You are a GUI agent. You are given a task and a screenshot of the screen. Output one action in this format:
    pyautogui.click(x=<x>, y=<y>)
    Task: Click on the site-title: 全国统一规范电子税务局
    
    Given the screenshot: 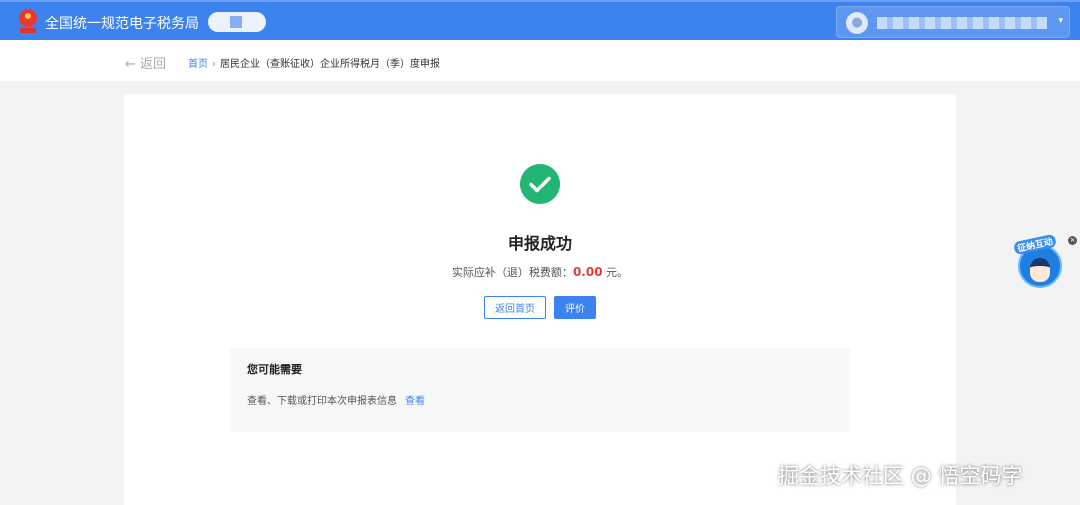 What is the action you would take?
    pyautogui.click(x=122, y=24)
    